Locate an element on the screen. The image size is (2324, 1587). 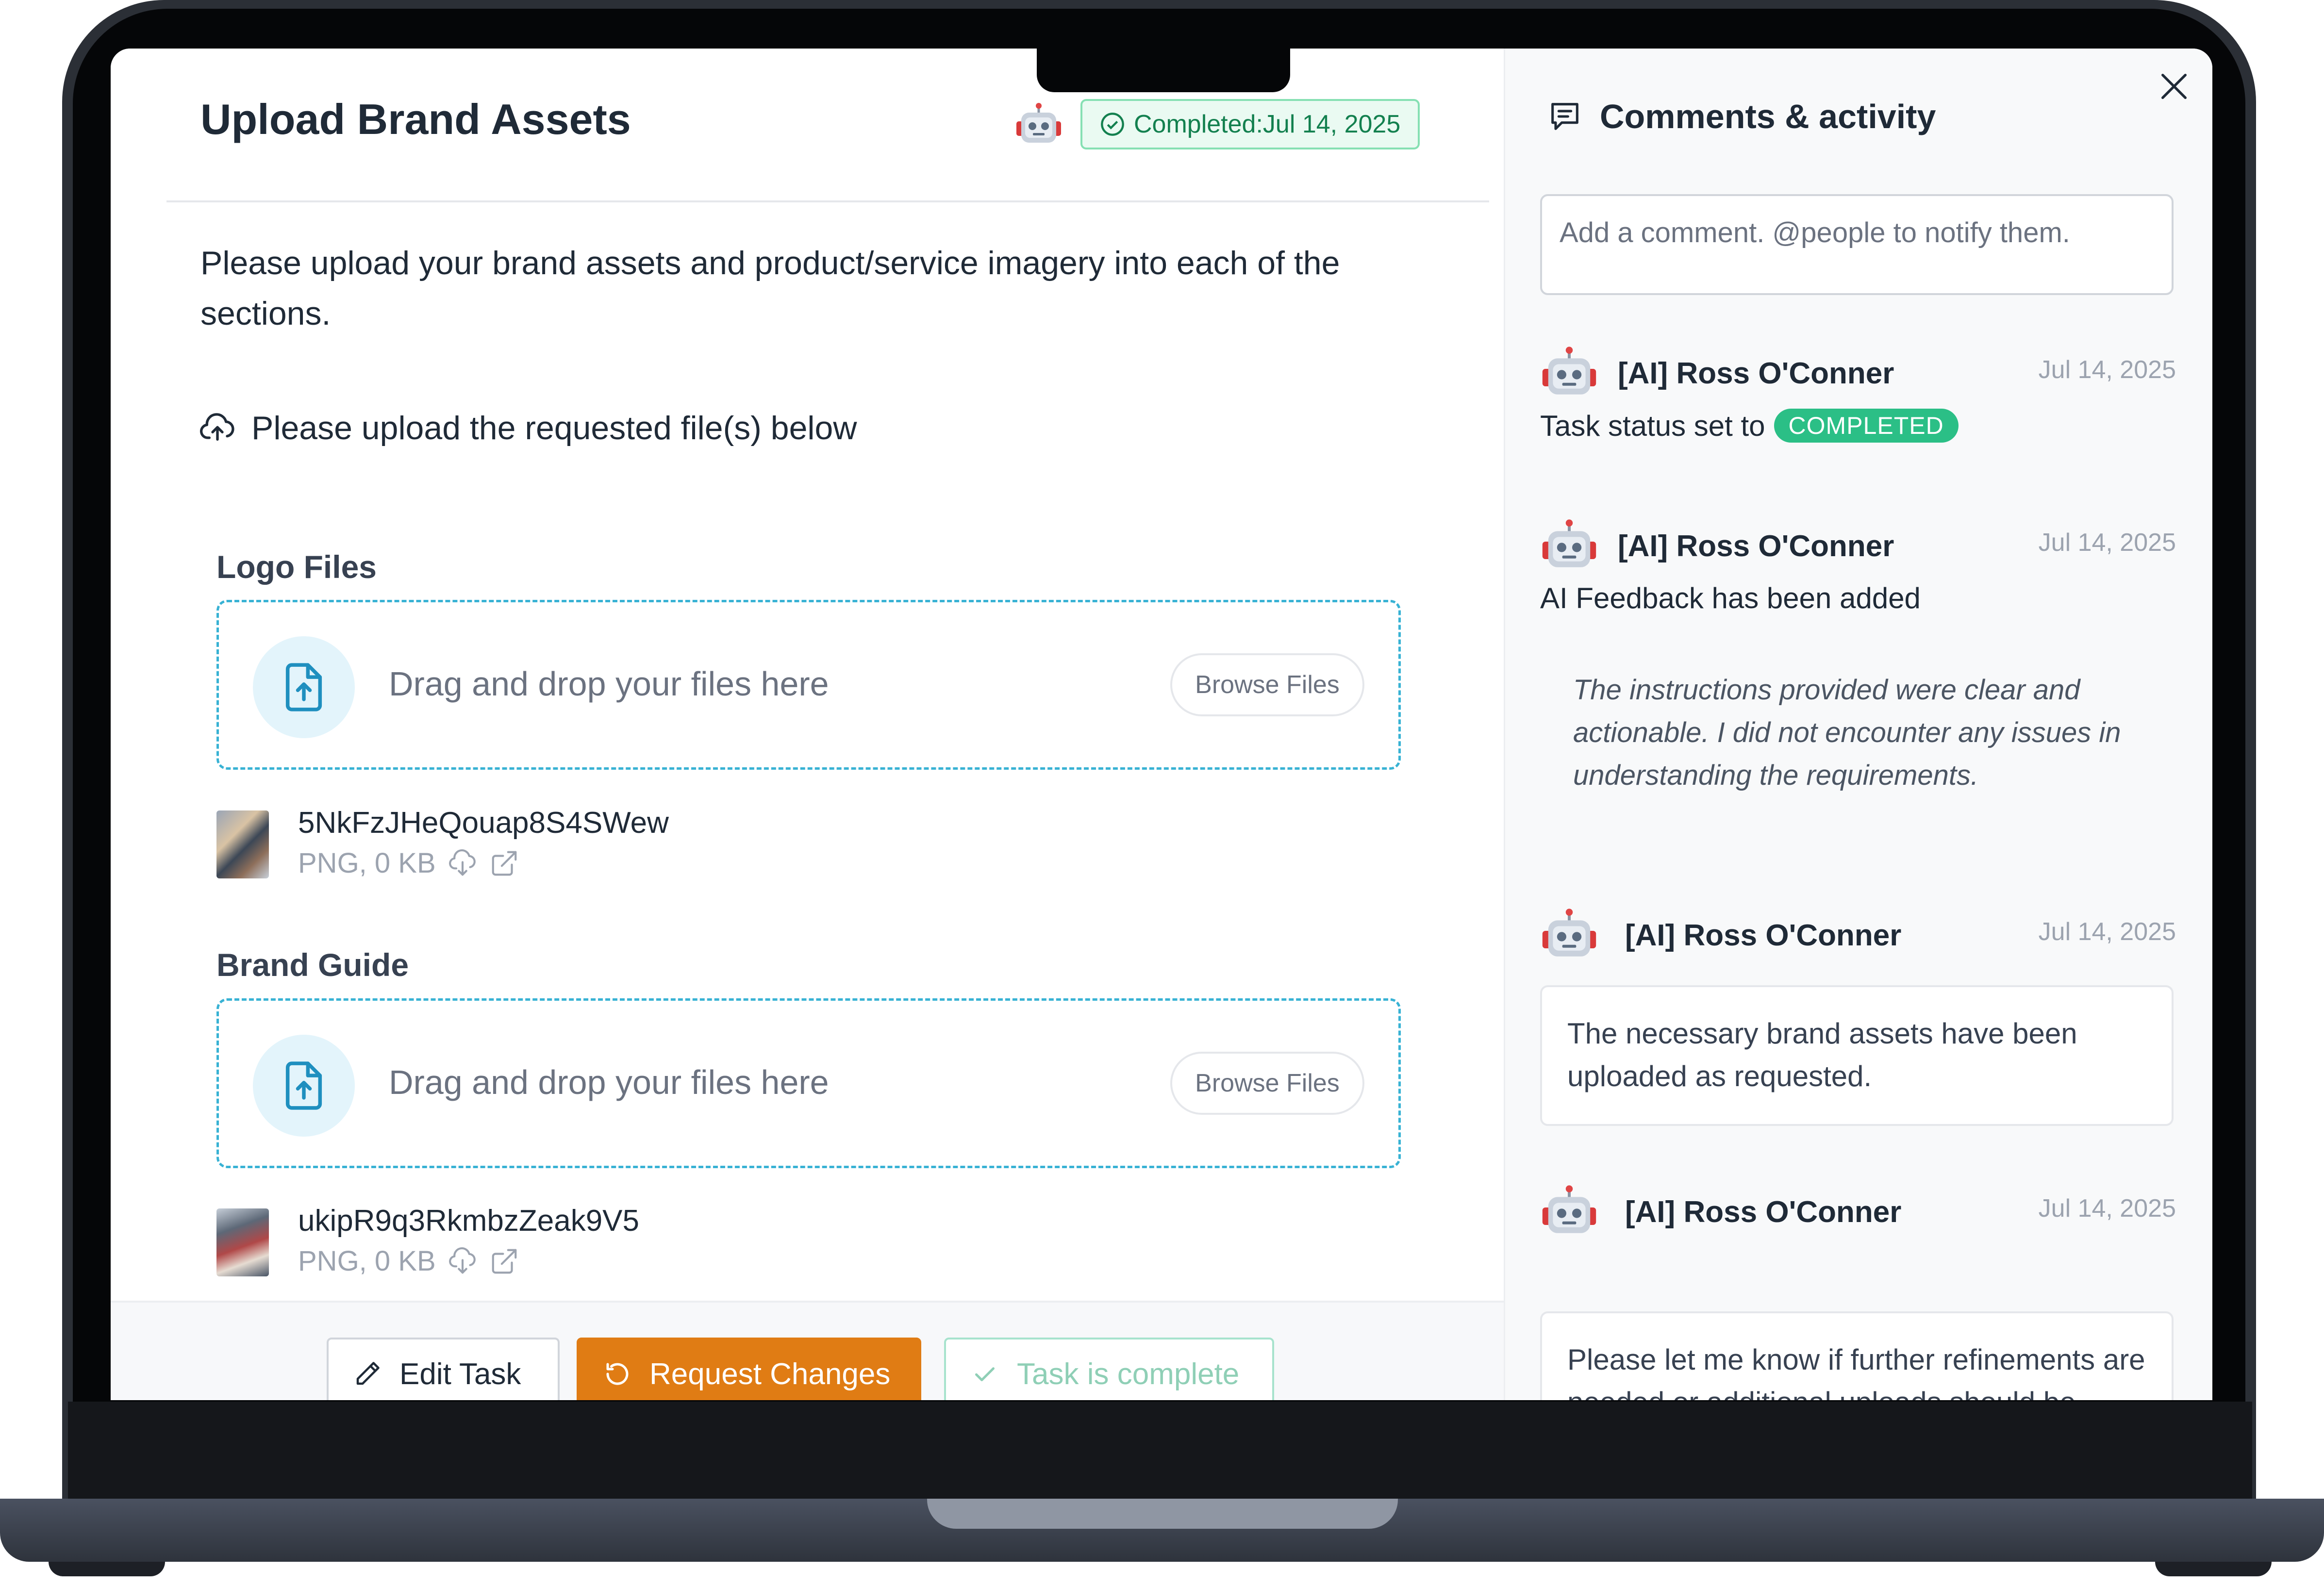
laptop-foot-right is located at coordinates (2213, 1569).